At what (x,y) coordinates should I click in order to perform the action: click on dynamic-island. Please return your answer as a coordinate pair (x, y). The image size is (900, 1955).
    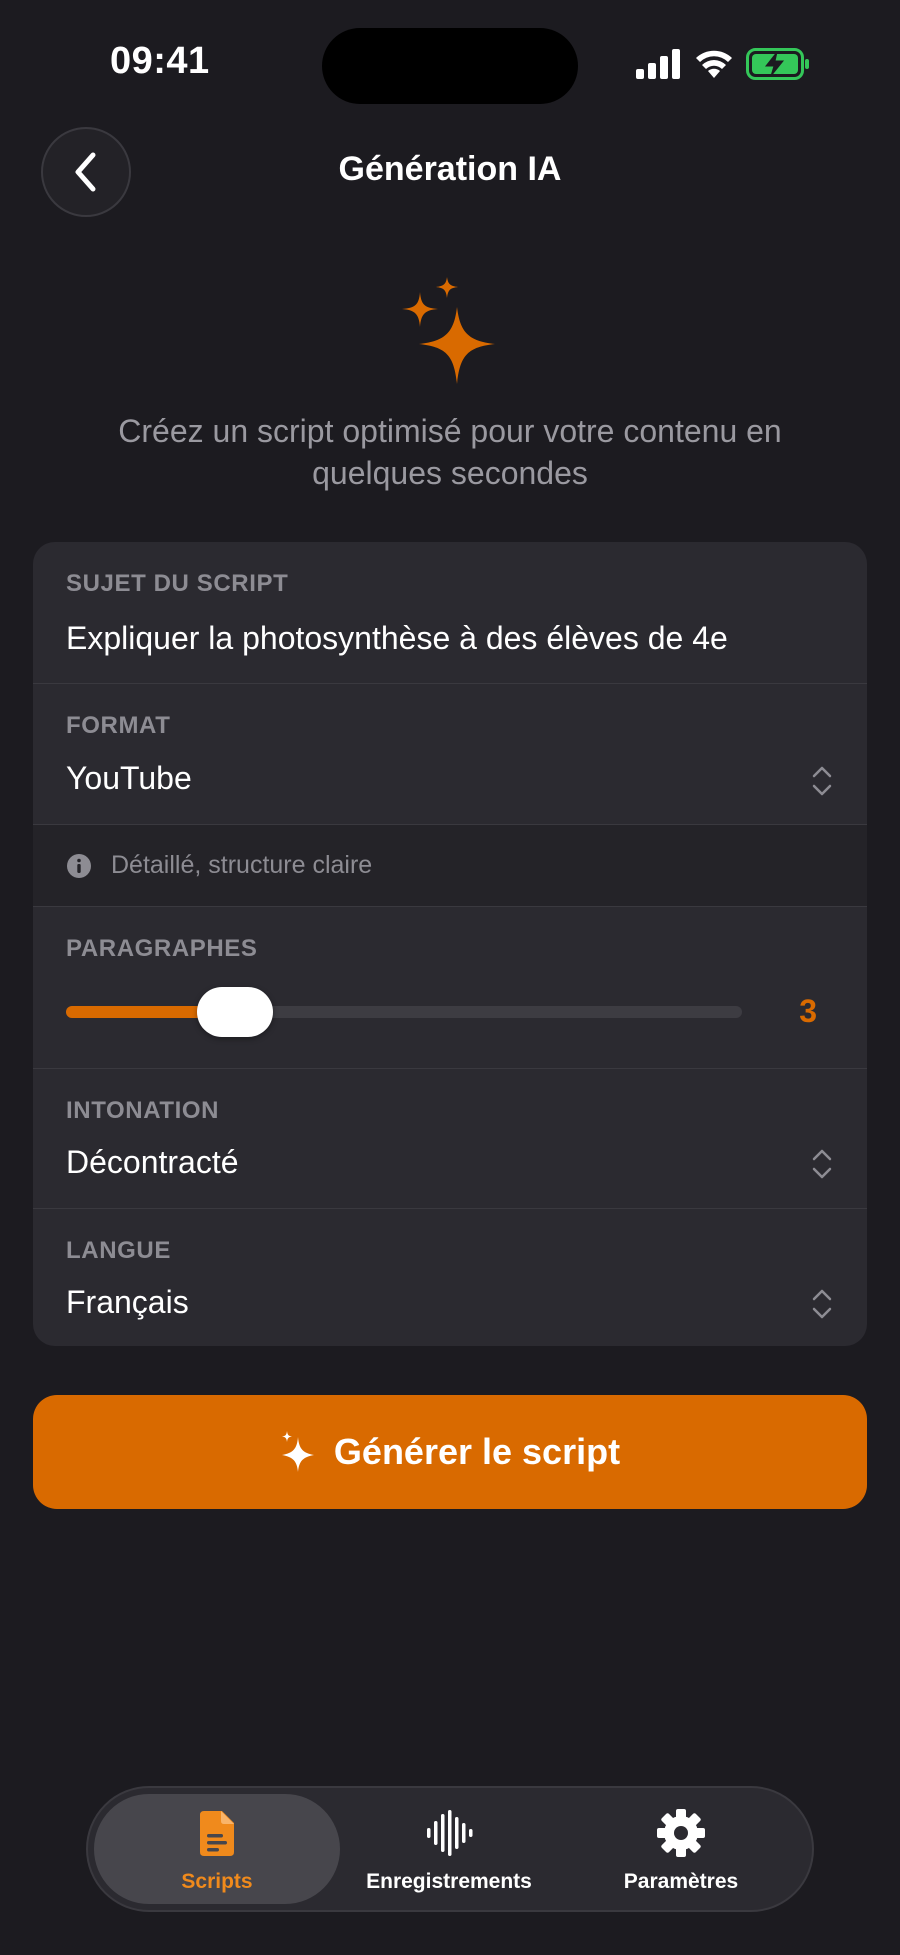
    Looking at the image, I should click on (450, 66).